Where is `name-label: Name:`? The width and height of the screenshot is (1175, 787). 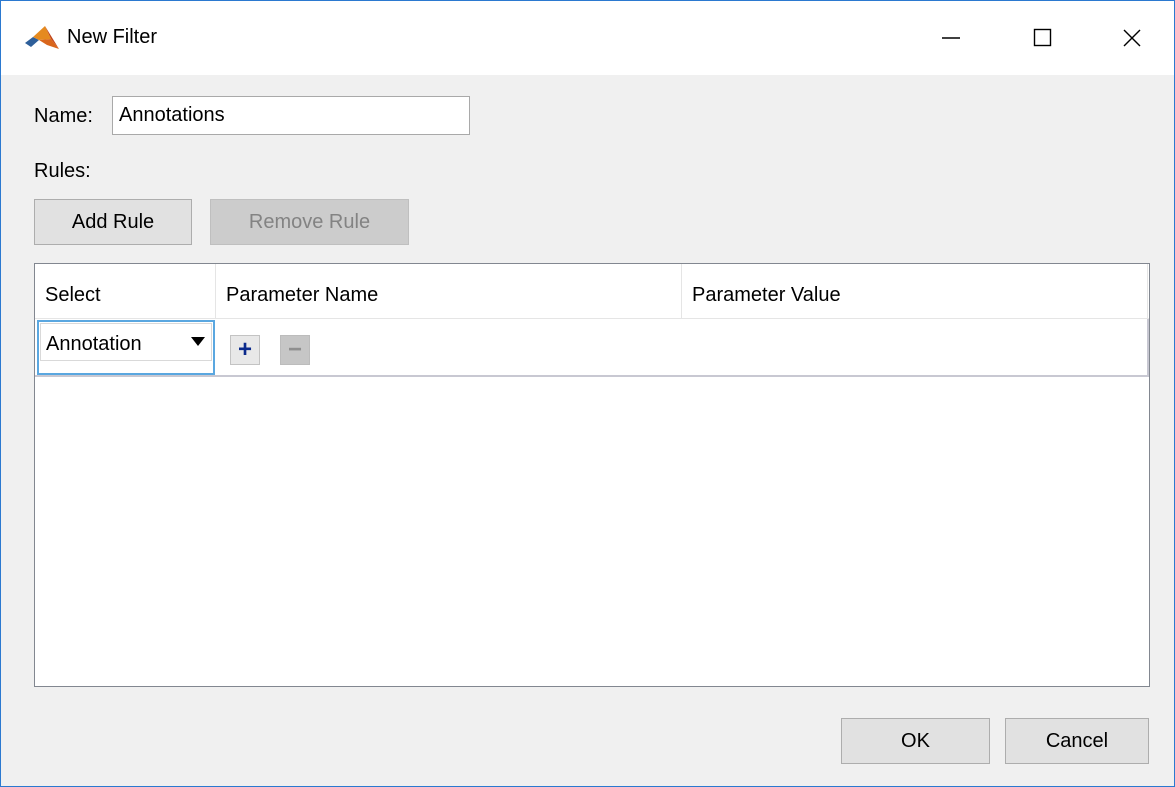
name-label: Name: is located at coordinates (63, 116).